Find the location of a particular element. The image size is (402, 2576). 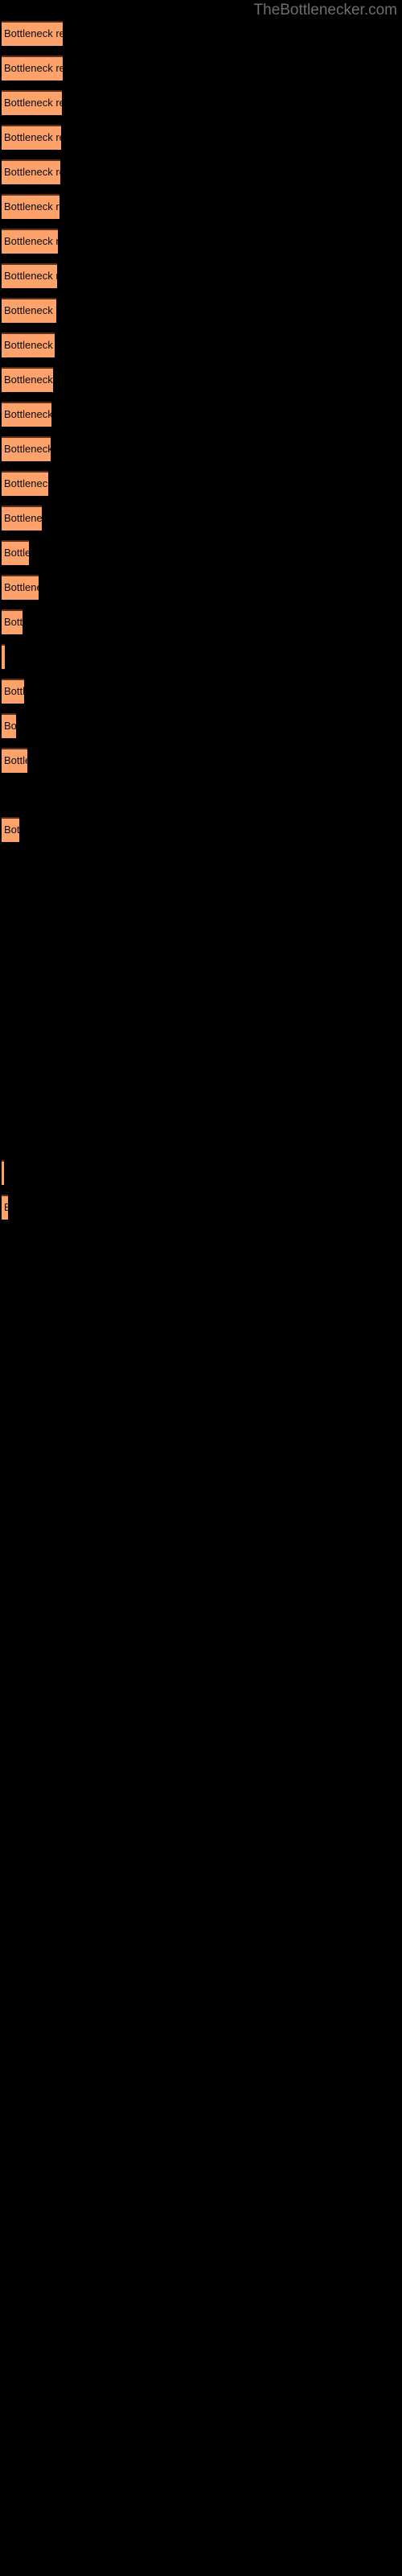

bar-22: Bottleneck result is located at coordinates (14, 760).